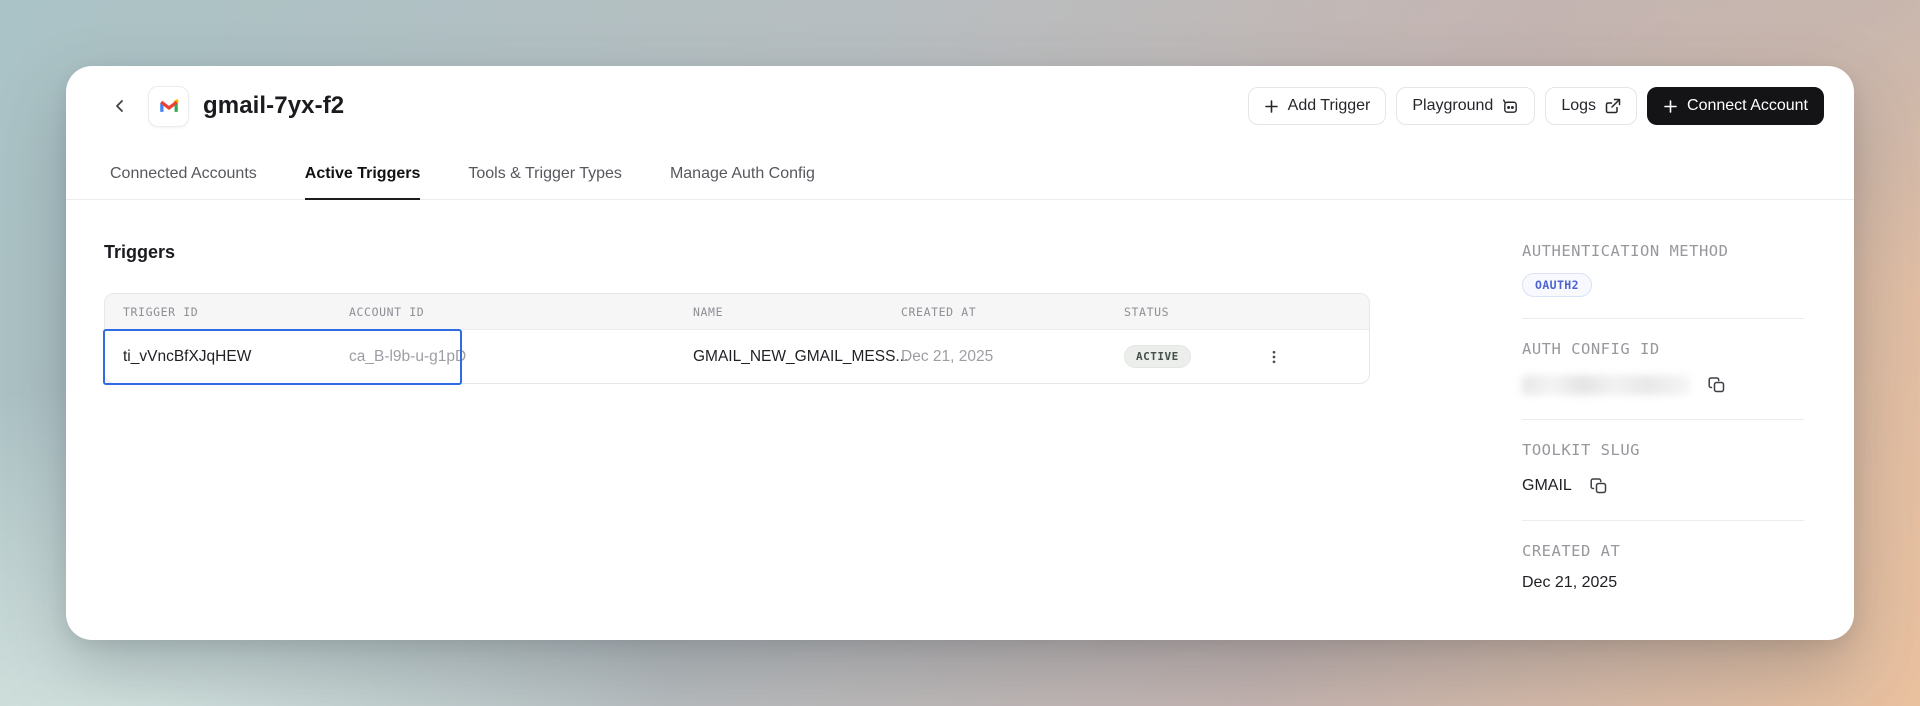 The width and height of the screenshot is (1920, 706). I want to click on auth-method-label: AUTHENTICATION METHOD, so click(1625, 251).